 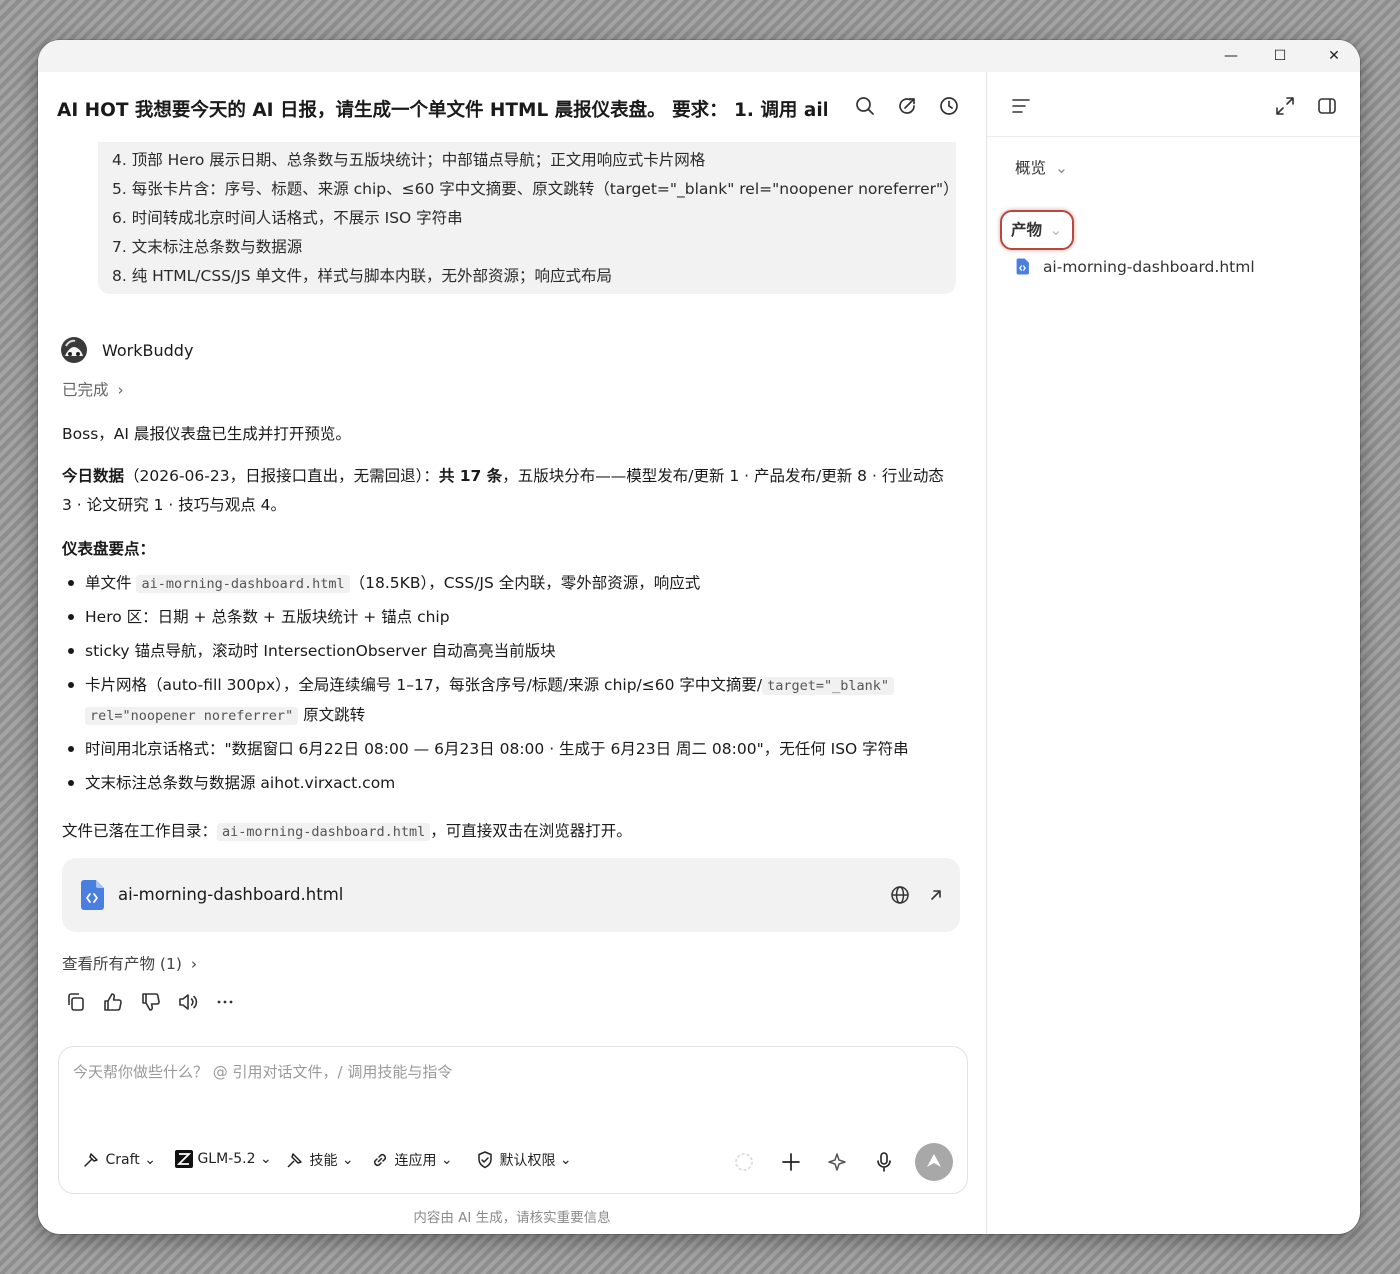 What do you see at coordinates (512, 1218) in the screenshot?
I see `ai-disclaimer: 内容由 AI 生成，请核实重要信息` at bounding box center [512, 1218].